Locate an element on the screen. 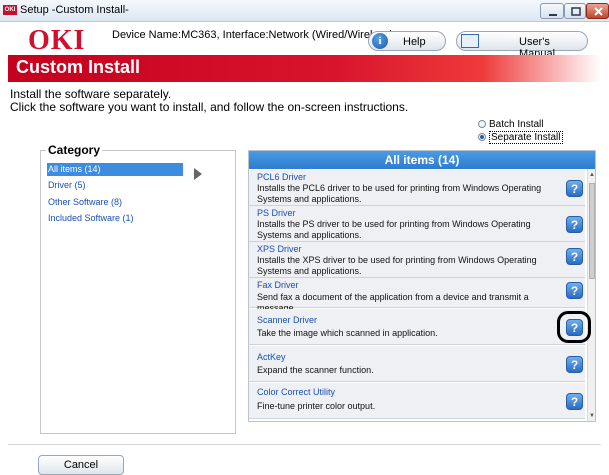  chevron-right-icon is located at coordinates (198, 174).